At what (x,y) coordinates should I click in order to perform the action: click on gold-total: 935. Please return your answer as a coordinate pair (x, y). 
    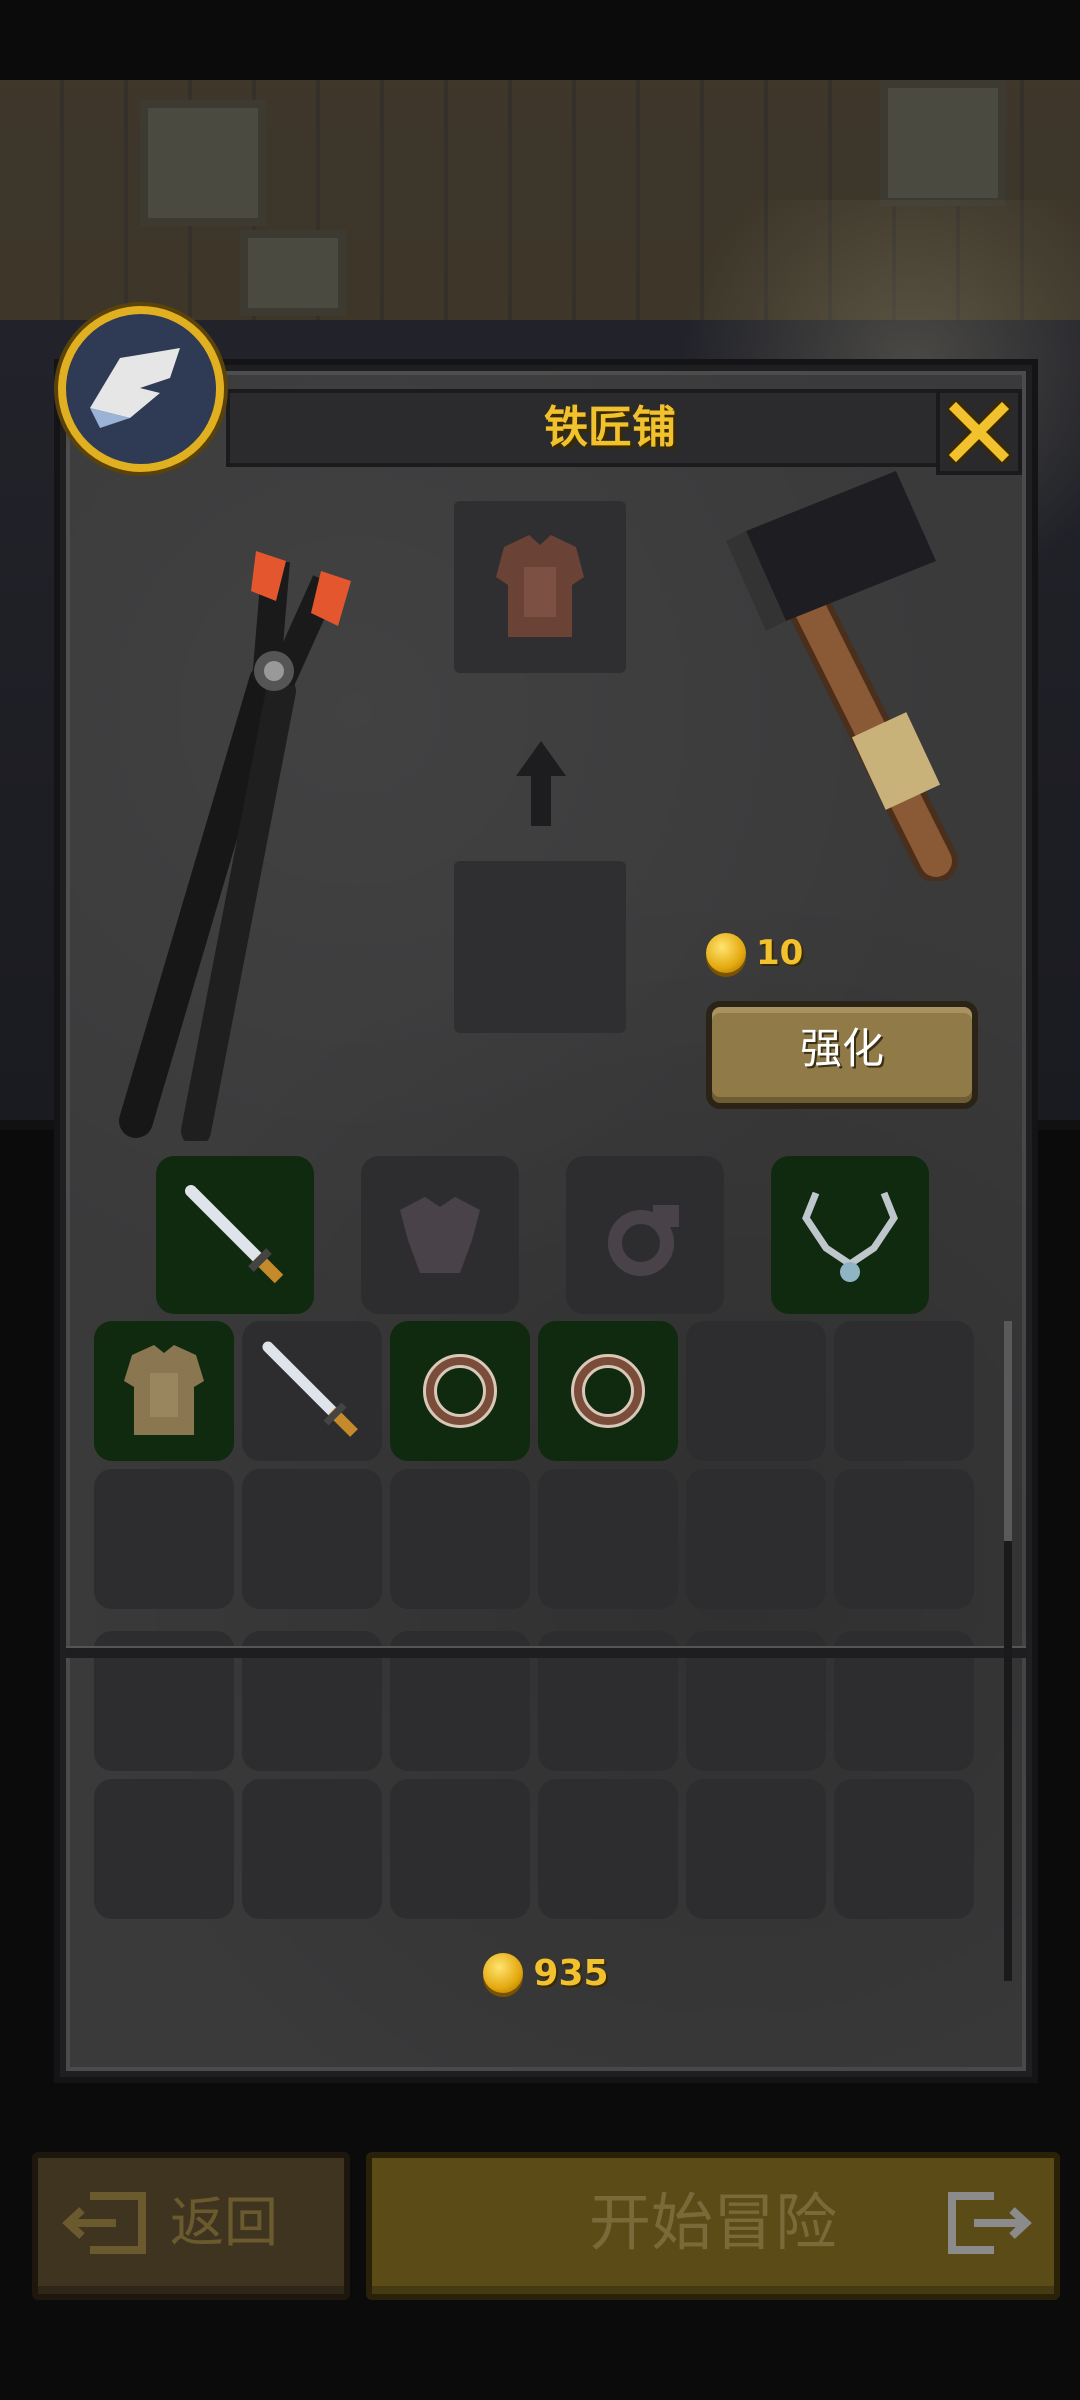
    Looking at the image, I should click on (546, 1972).